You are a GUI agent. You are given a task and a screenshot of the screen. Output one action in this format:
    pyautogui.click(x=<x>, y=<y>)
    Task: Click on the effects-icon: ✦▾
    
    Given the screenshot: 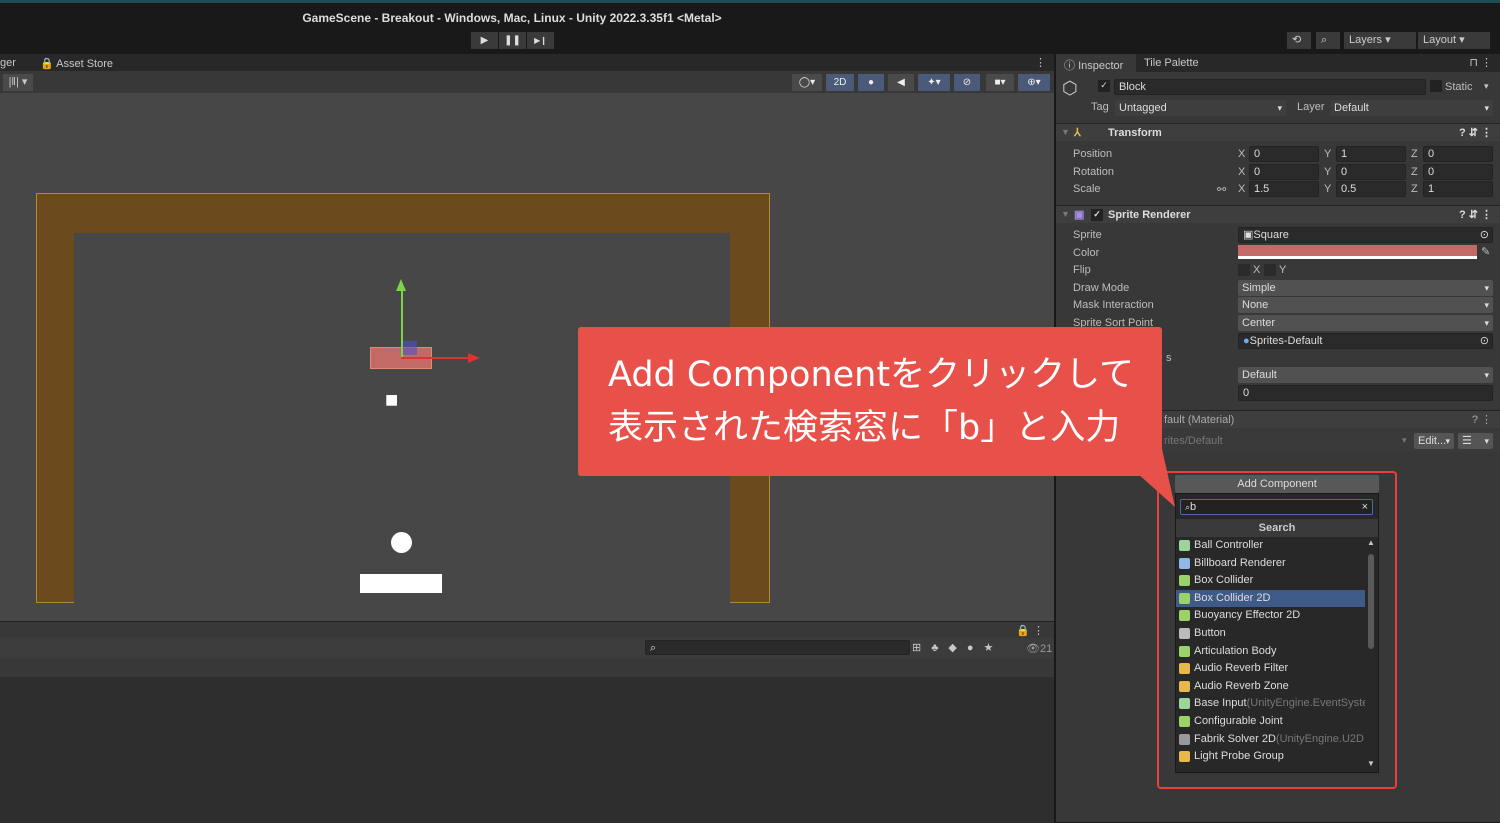 What is the action you would take?
    pyautogui.click(x=934, y=82)
    